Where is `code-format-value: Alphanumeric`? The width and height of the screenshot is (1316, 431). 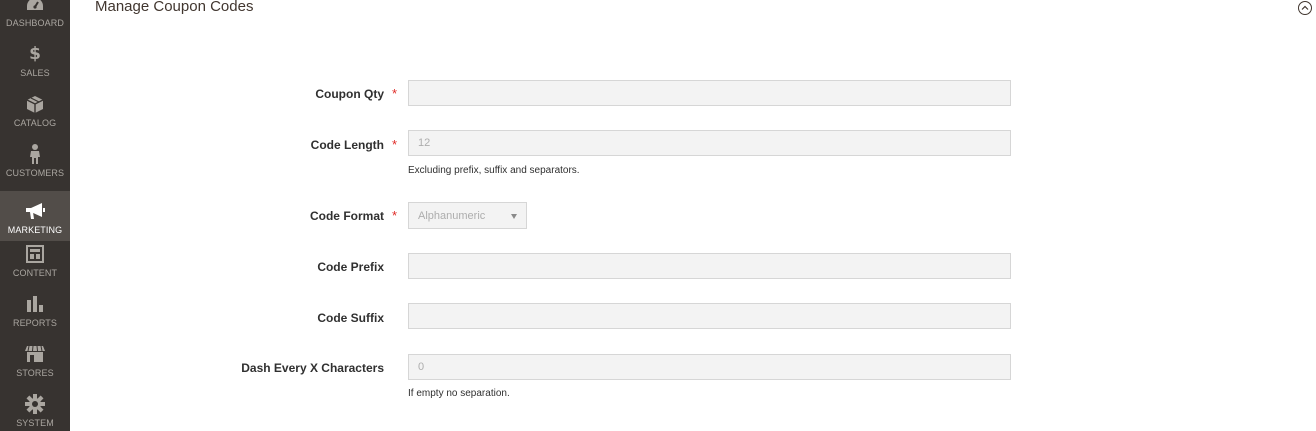 code-format-value: Alphanumeric is located at coordinates (452, 216).